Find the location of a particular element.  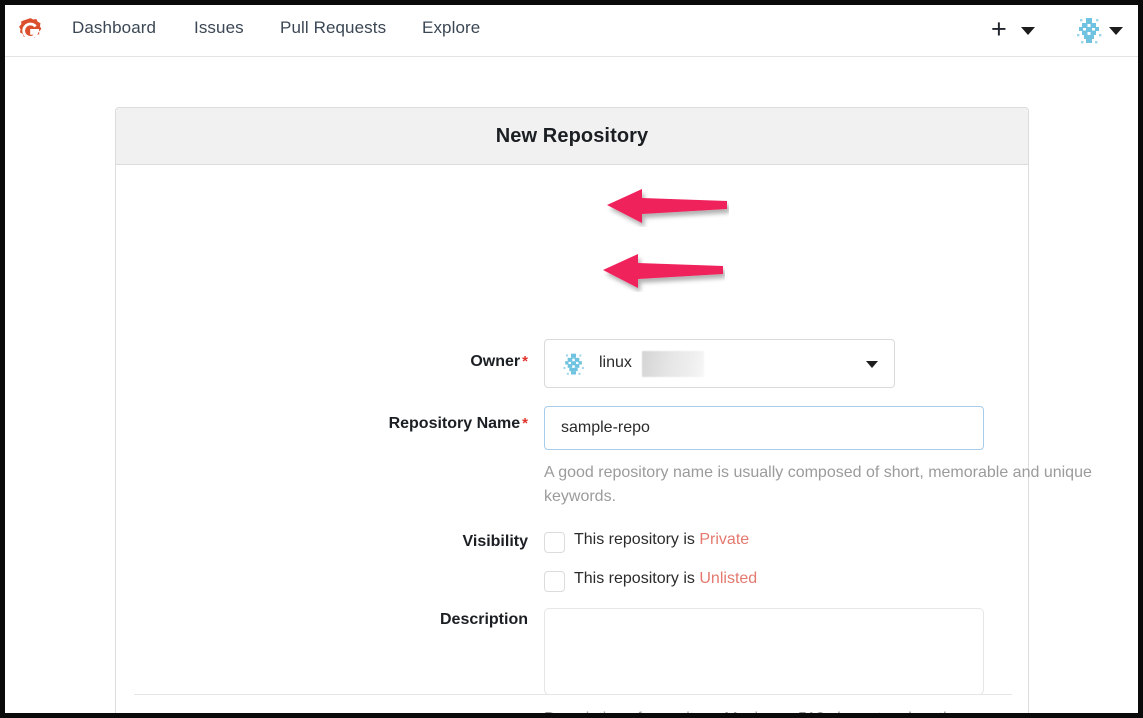

description-textarea is located at coordinates (764, 651).